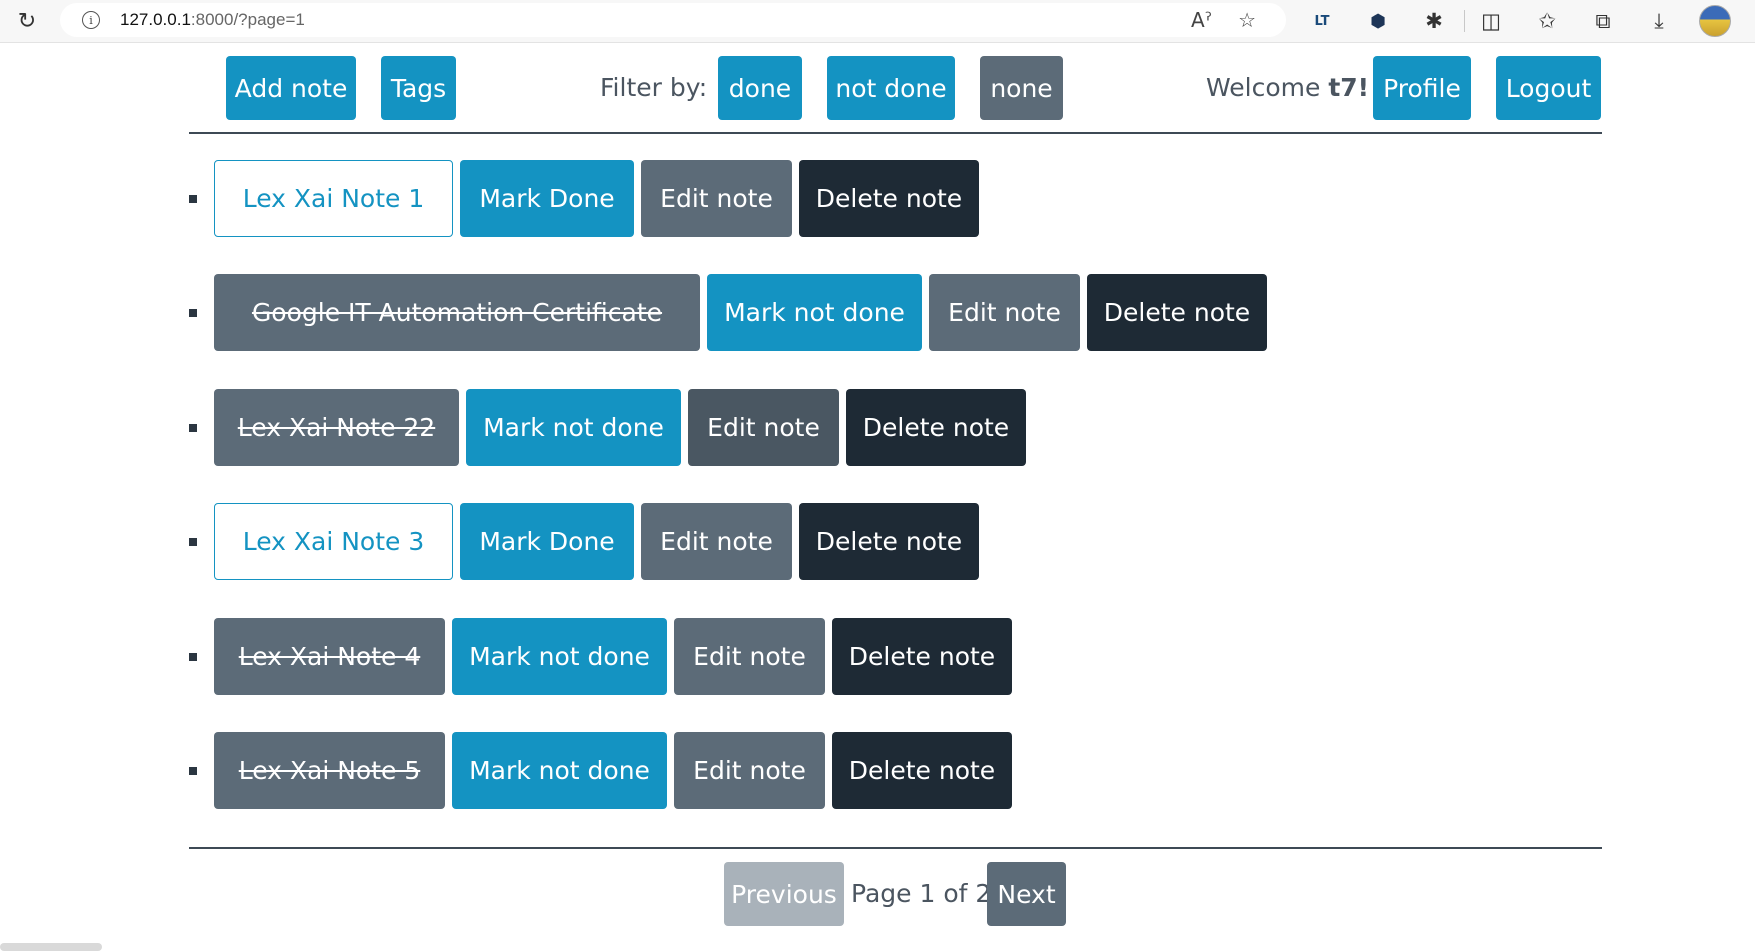  Describe the element at coordinates (1026, 894) in the screenshot. I see `next-page-button: Next` at that location.